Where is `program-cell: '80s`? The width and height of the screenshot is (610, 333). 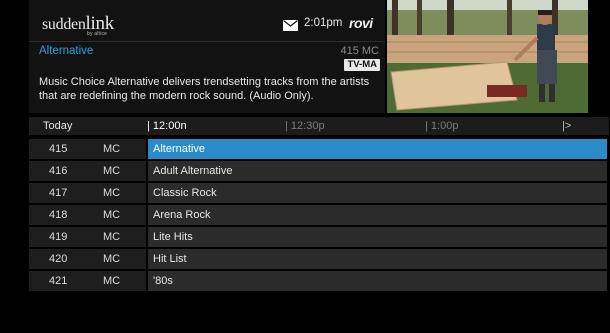 program-cell: '80s is located at coordinates (377, 281).